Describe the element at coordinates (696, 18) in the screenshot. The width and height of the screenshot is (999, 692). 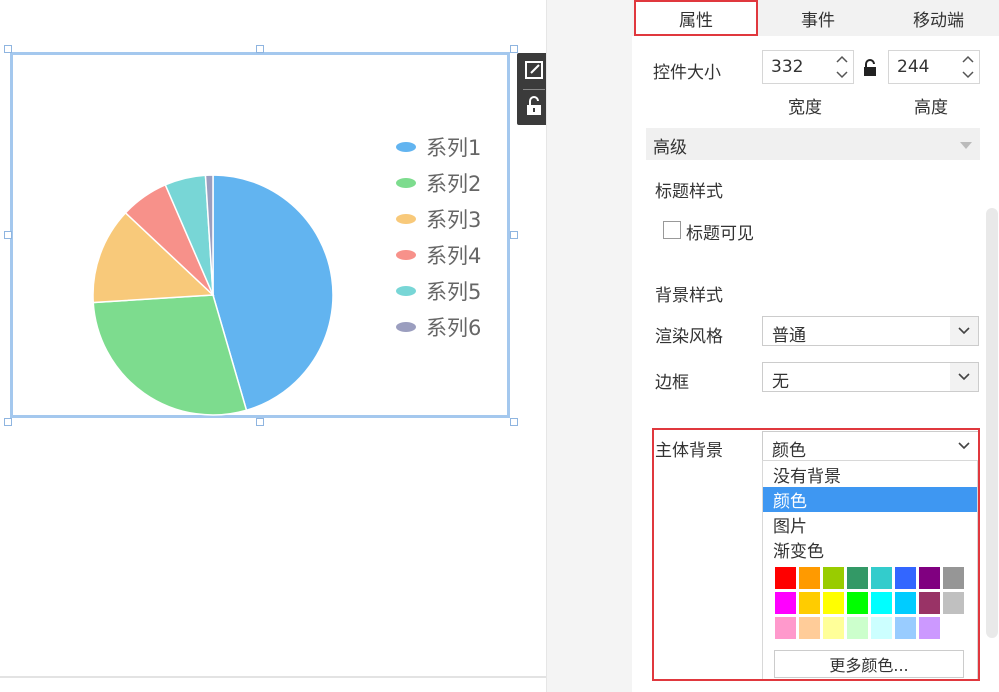
I see `tab-properties: 属性` at that location.